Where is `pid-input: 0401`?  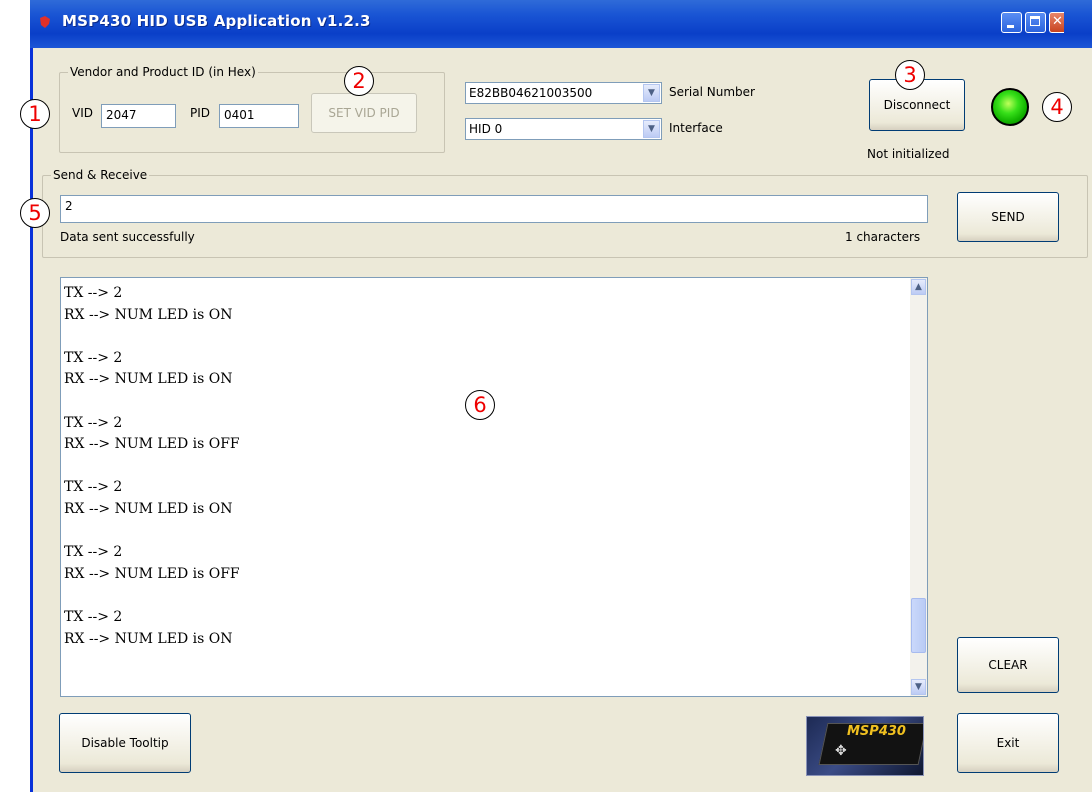
pid-input: 0401 is located at coordinates (259, 116).